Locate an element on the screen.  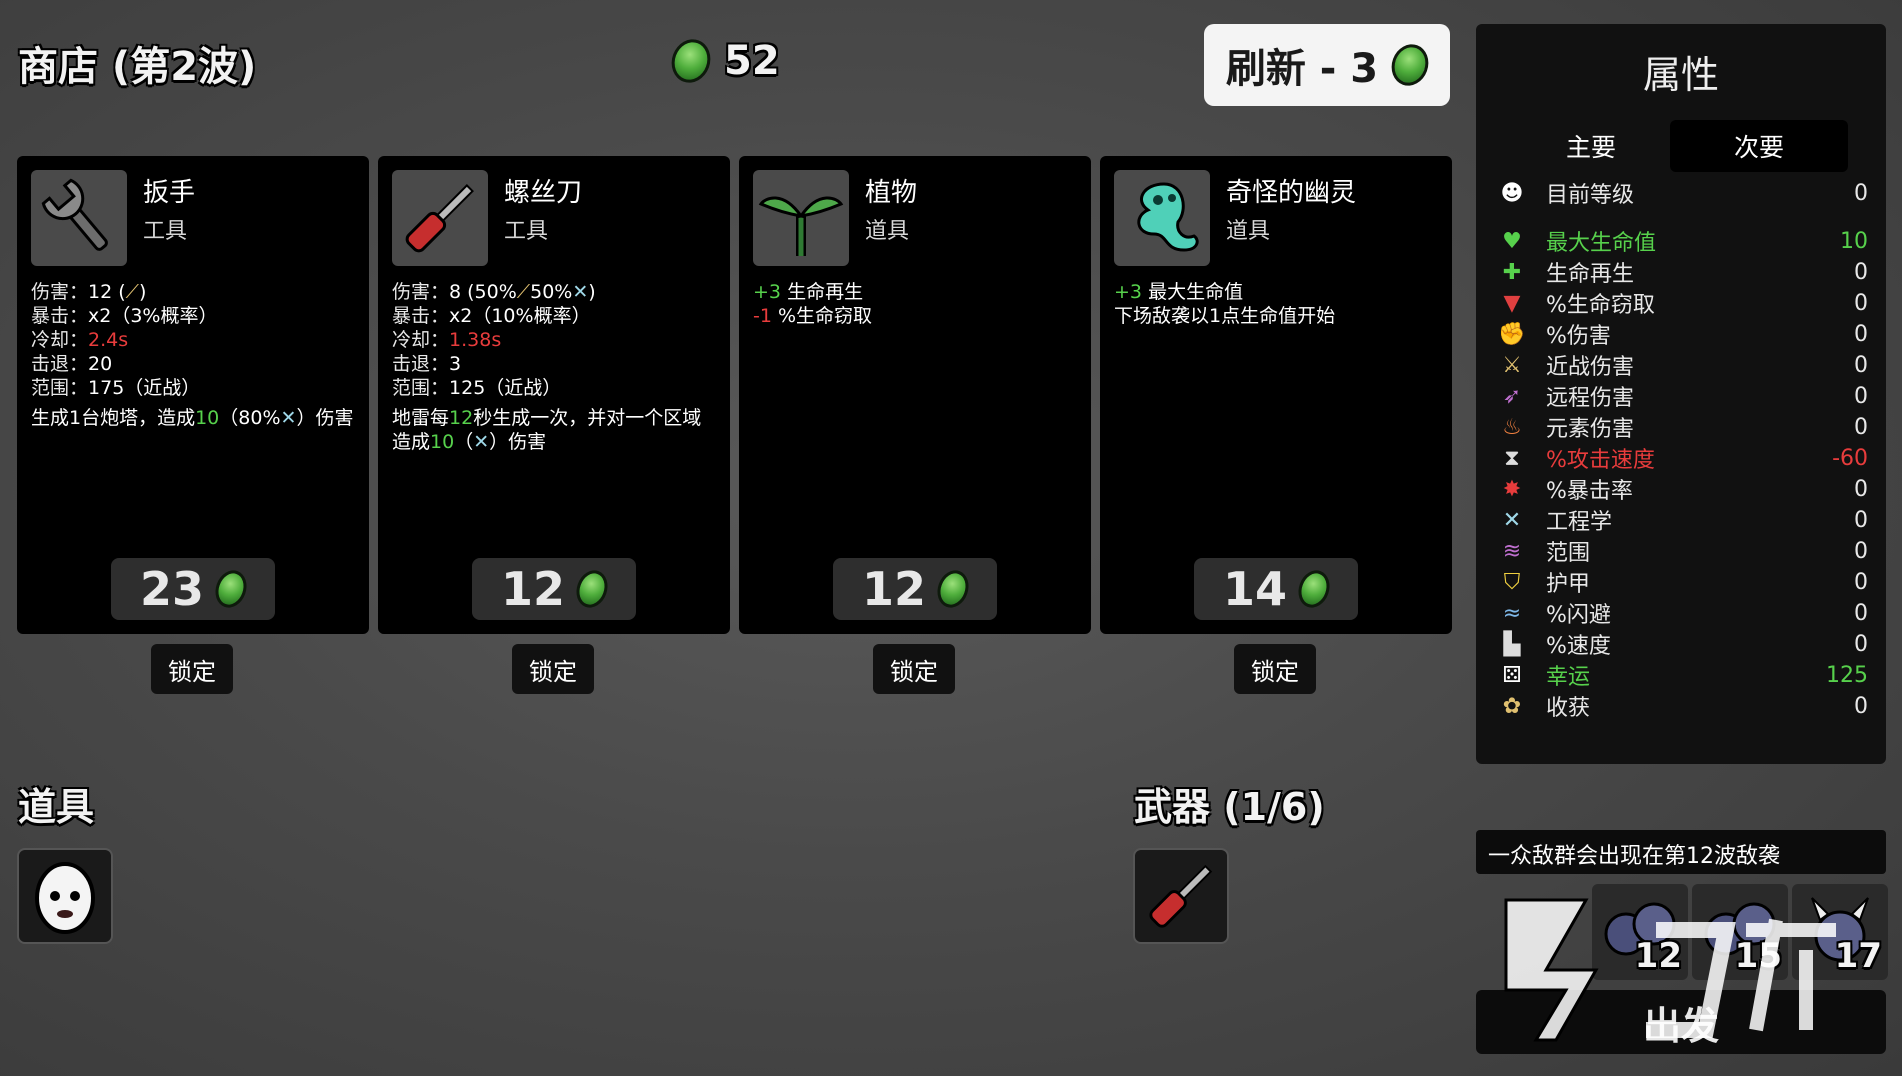
ghost-icon is located at coordinates (1162, 218).